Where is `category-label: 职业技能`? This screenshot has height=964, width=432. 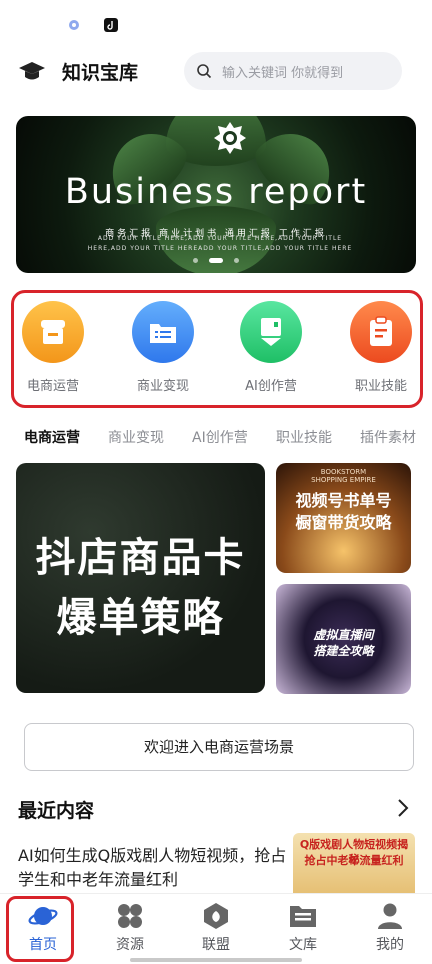 category-label: 职业技能 is located at coordinates (380, 386).